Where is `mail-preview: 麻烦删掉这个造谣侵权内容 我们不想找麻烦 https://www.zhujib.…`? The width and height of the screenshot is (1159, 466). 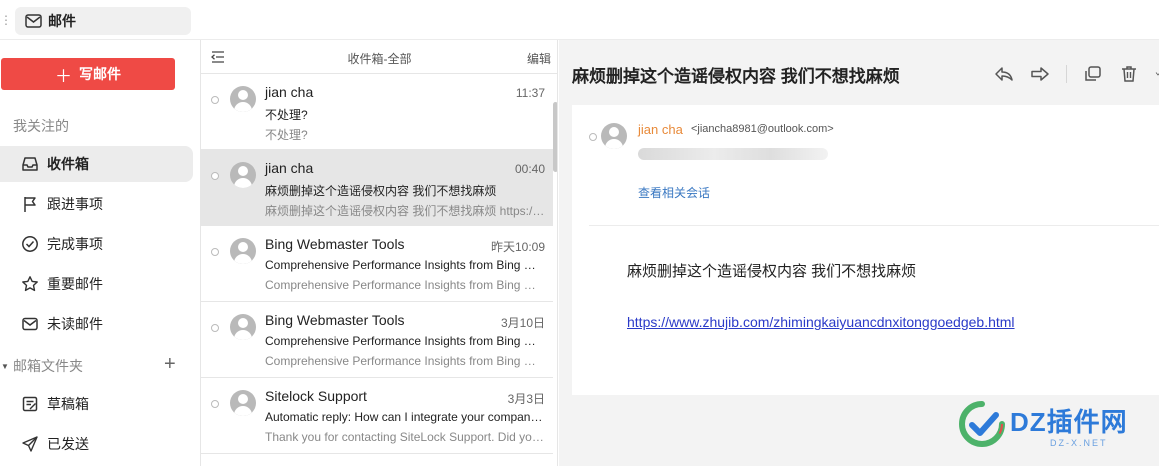
mail-preview: 麻烦删掉这个造谣侵权内容 我们不想找麻烦 https://www.zhujib.… is located at coordinates (405, 211).